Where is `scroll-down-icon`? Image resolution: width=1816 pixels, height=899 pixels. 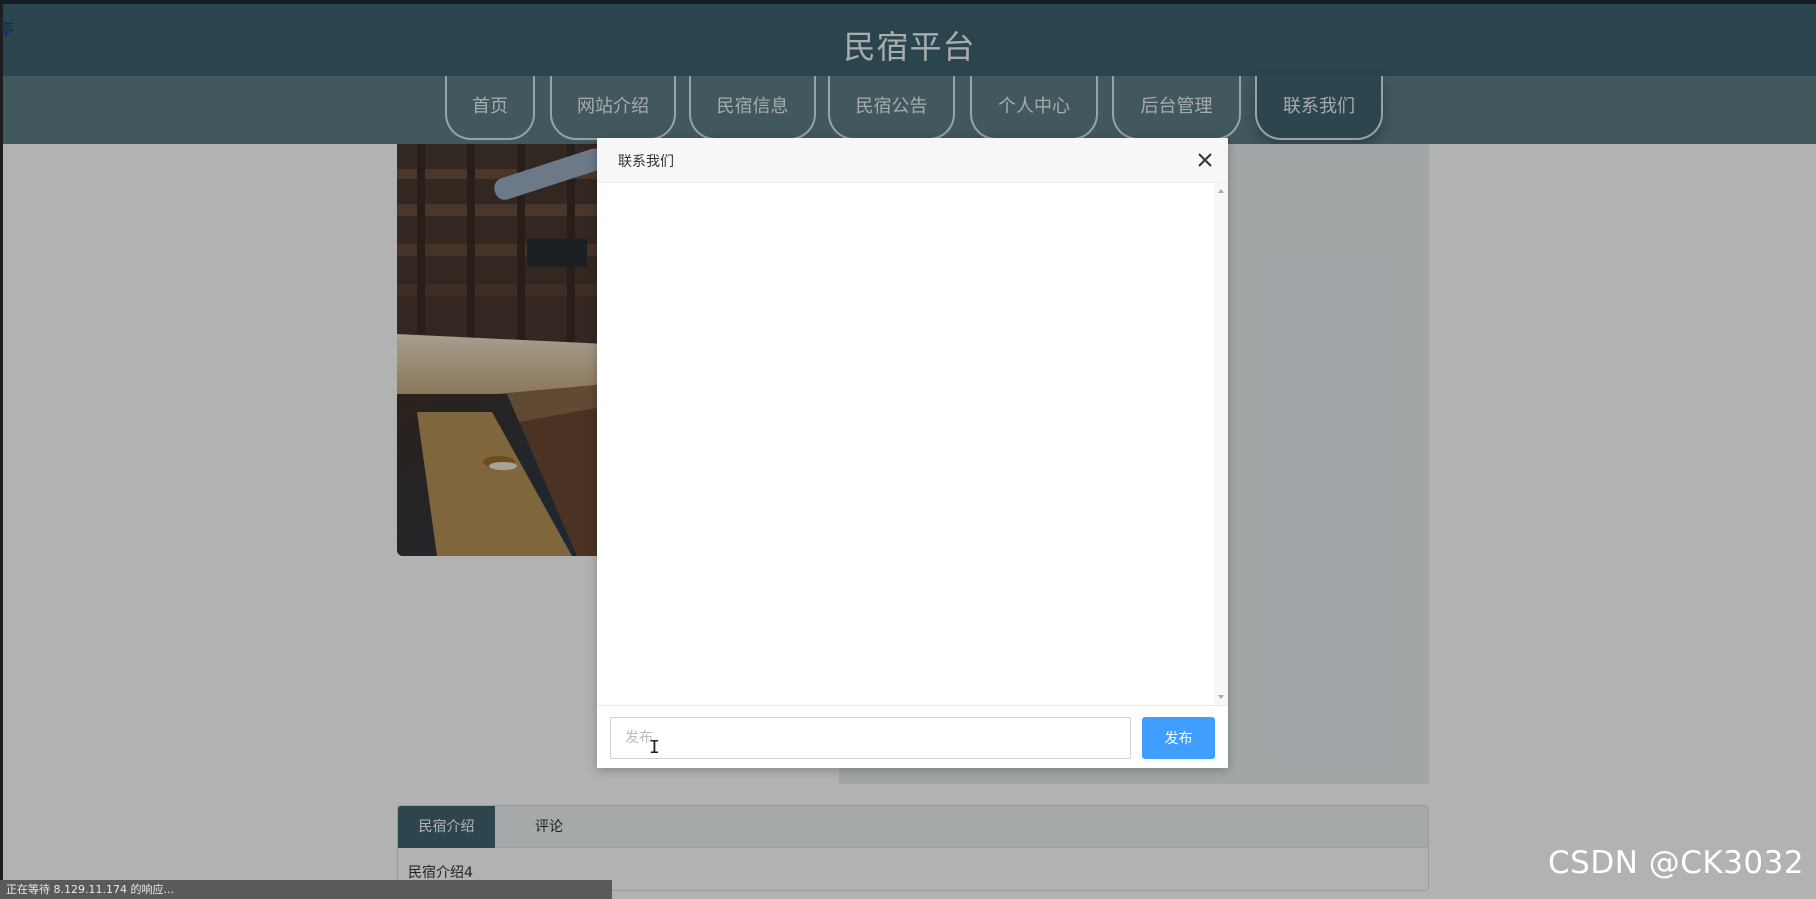 scroll-down-icon is located at coordinates (1221, 697).